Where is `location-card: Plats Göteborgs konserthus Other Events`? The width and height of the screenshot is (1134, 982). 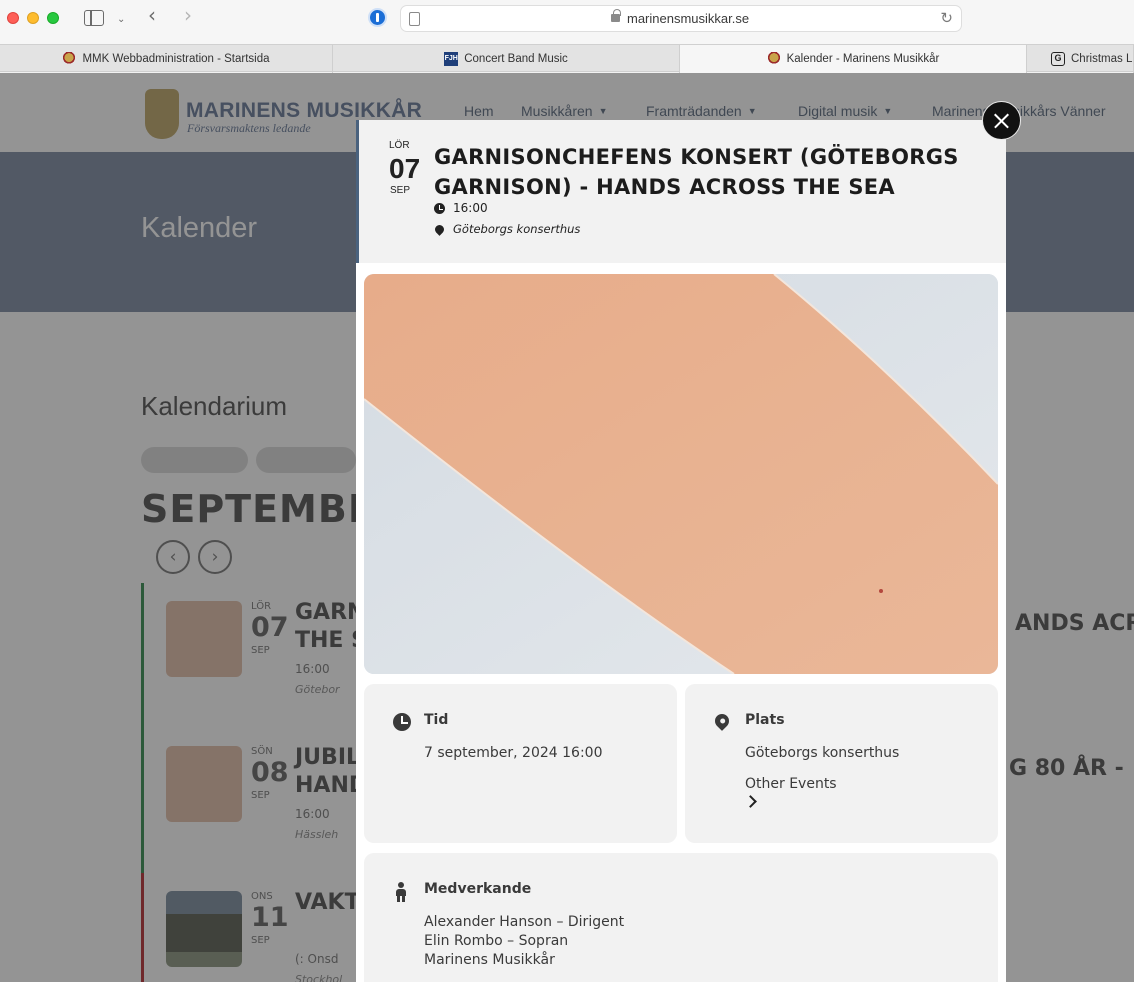
location-card: Plats Göteborgs konserthus Other Events is located at coordinates (841, 763).